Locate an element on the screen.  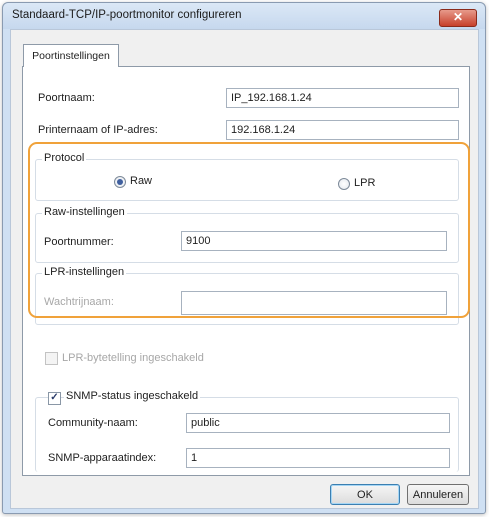
printer-address-field: 192.168.1.24 is located at coordinates (342, 130).